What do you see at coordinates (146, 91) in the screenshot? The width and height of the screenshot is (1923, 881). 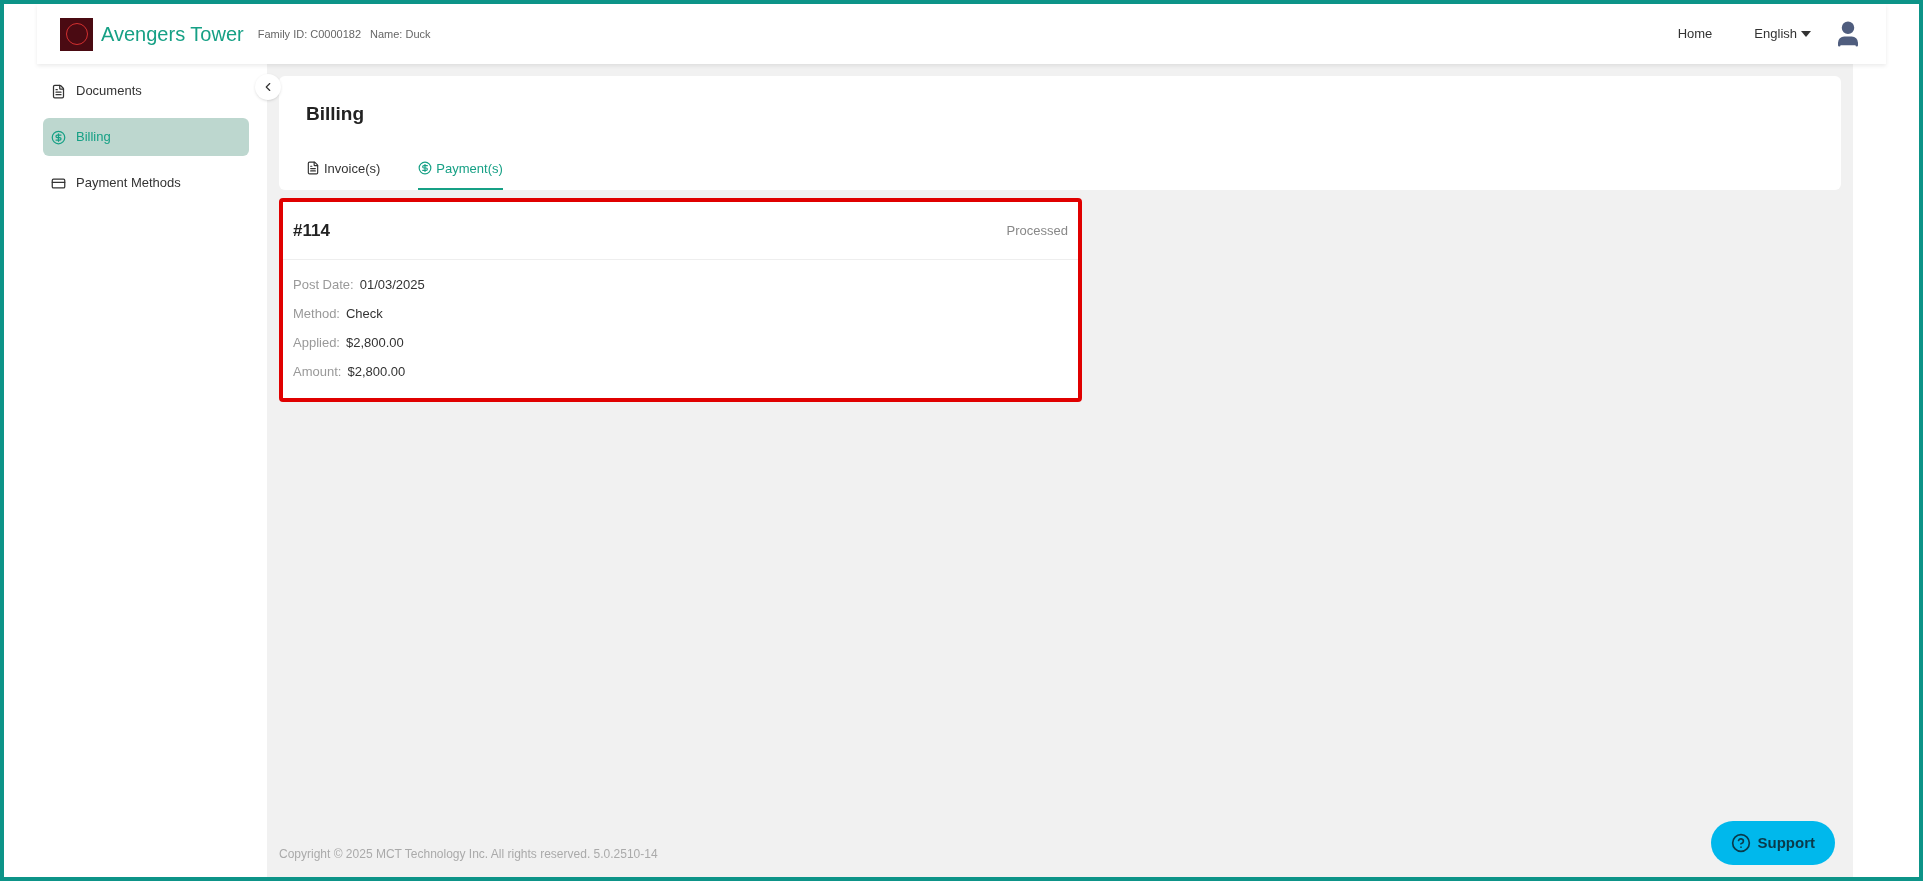 I see `sidebar-item: Documents` at bounding box center [146, 91].